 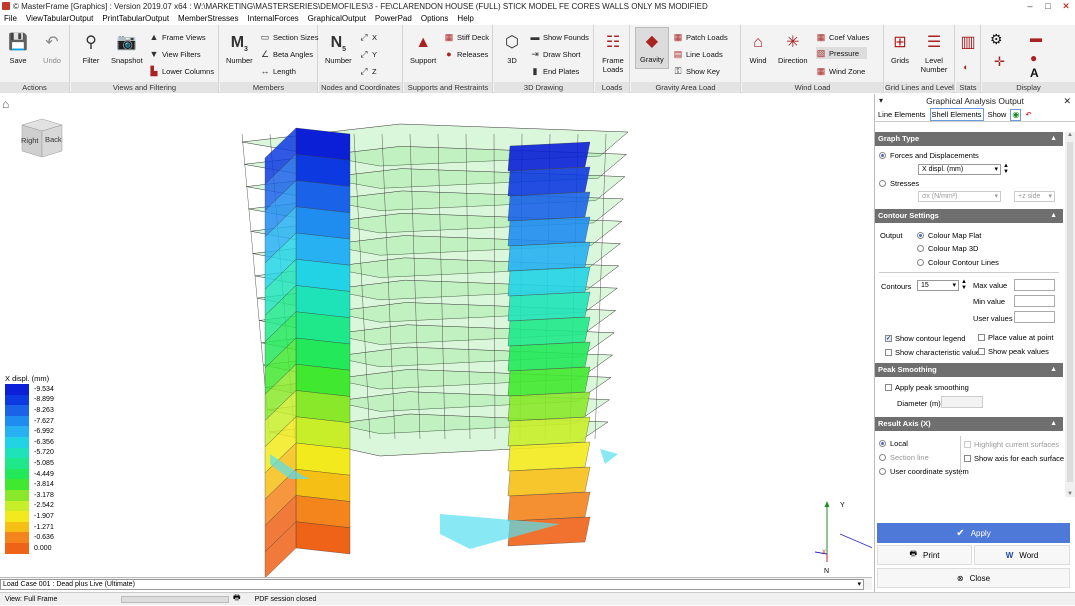 What do you see at coordinates (1022, 555) in the screenshot?
I see `word-button: W Word` at bounding box center [1022, 555].